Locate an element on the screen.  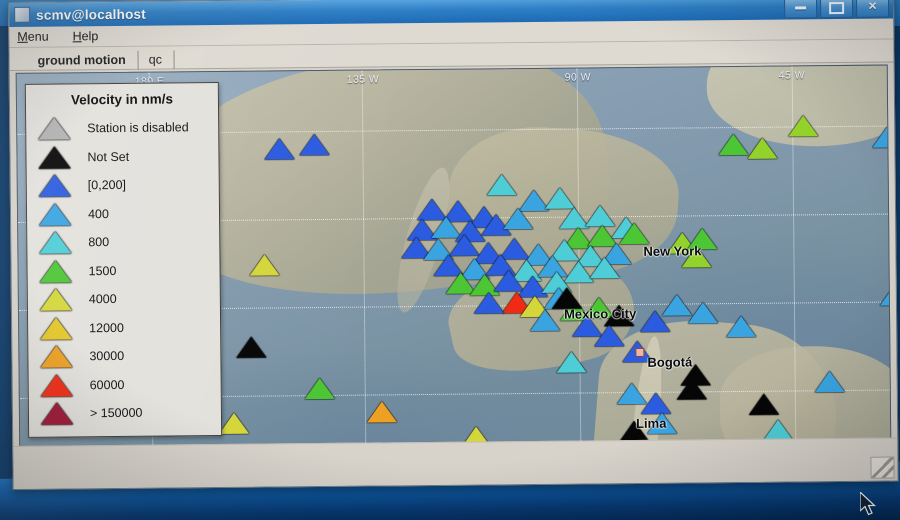
legend-label: 30000 is located at coordinates (107, 356).